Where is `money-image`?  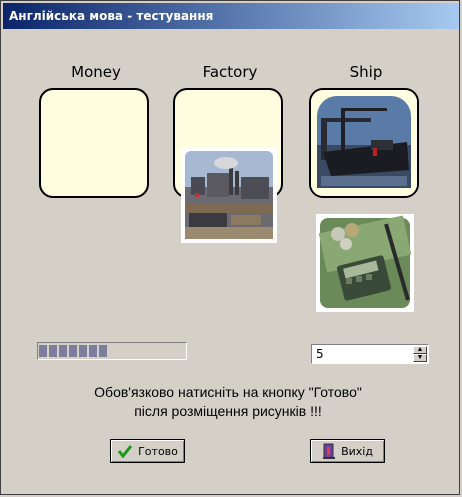
money-image is located at coordinates (365, 263).